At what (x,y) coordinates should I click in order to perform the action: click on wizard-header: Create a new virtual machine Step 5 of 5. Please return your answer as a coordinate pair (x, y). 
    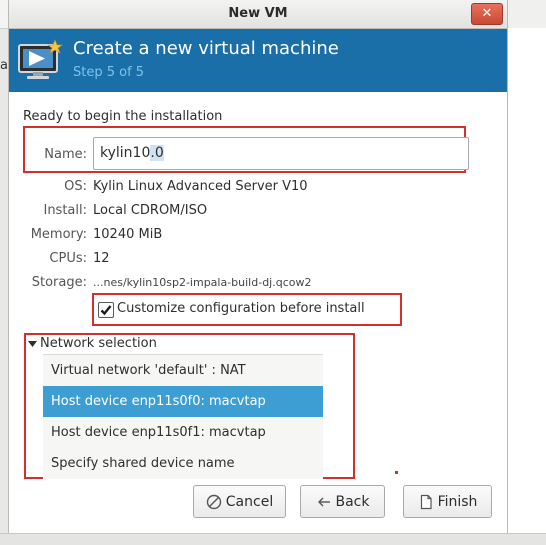
    Looking at the image, I should click on (258, 60).